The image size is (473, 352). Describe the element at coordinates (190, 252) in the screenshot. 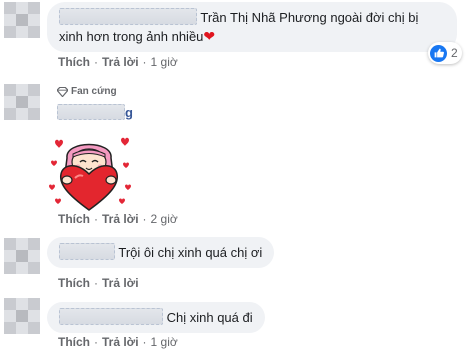

I see `comment-text: Trội ôi chị xinh quá chị ơi` at that location.